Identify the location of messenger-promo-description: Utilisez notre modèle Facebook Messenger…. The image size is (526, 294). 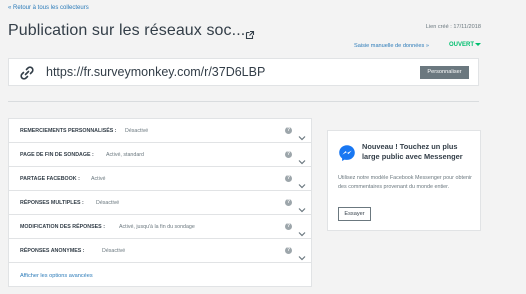
(405, 182).